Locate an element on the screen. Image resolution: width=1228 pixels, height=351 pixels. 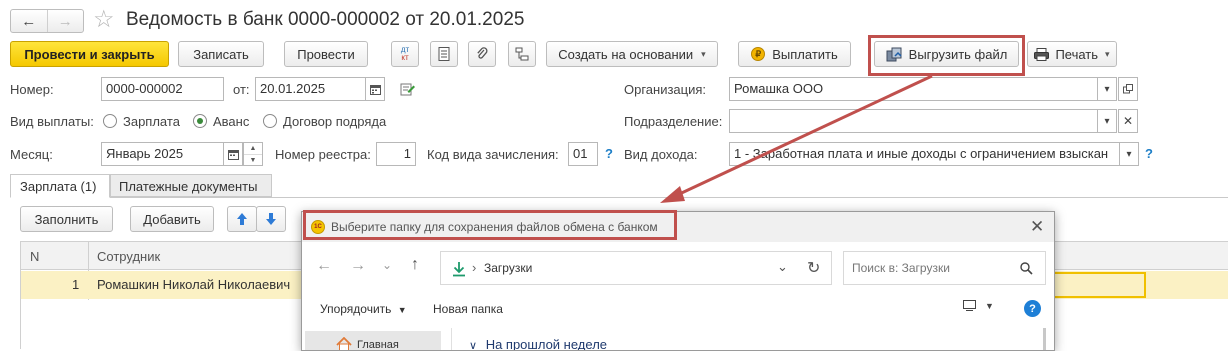
search-input: Поиск в: Загрузки is located at coordinates (944, 268).